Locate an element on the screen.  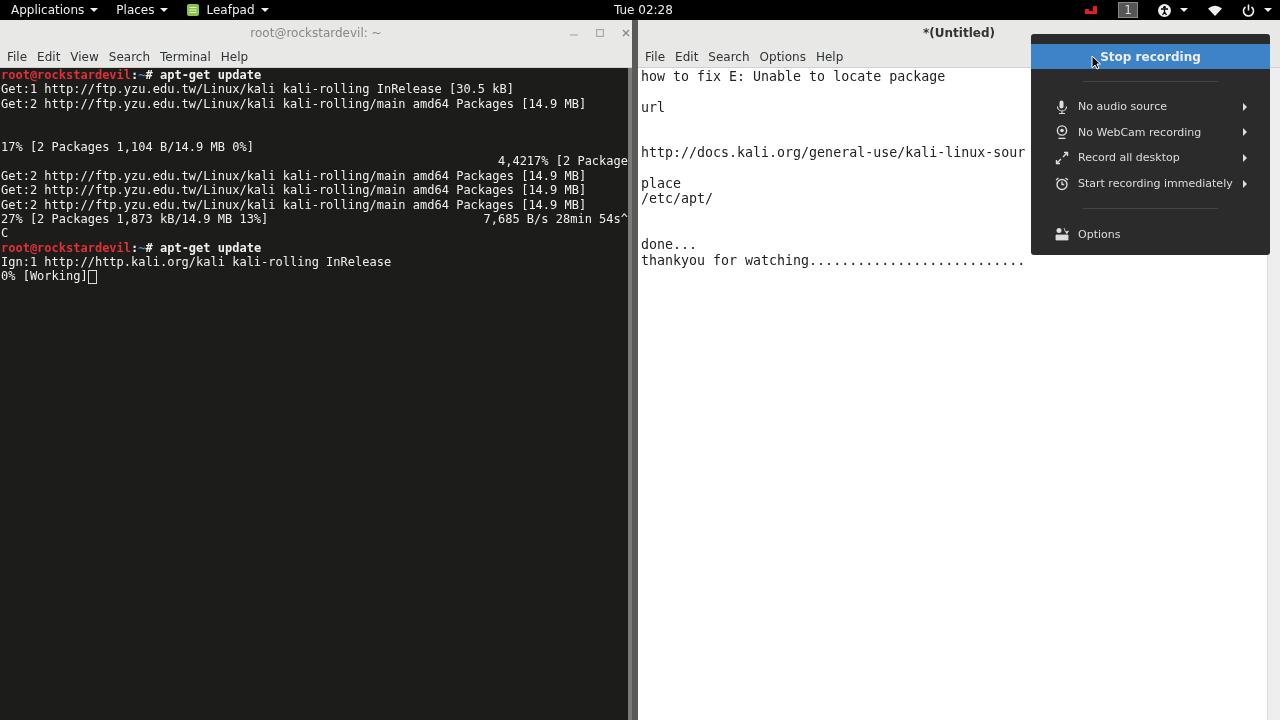
panel-menu: Applications is located at coordinates (55, 10).